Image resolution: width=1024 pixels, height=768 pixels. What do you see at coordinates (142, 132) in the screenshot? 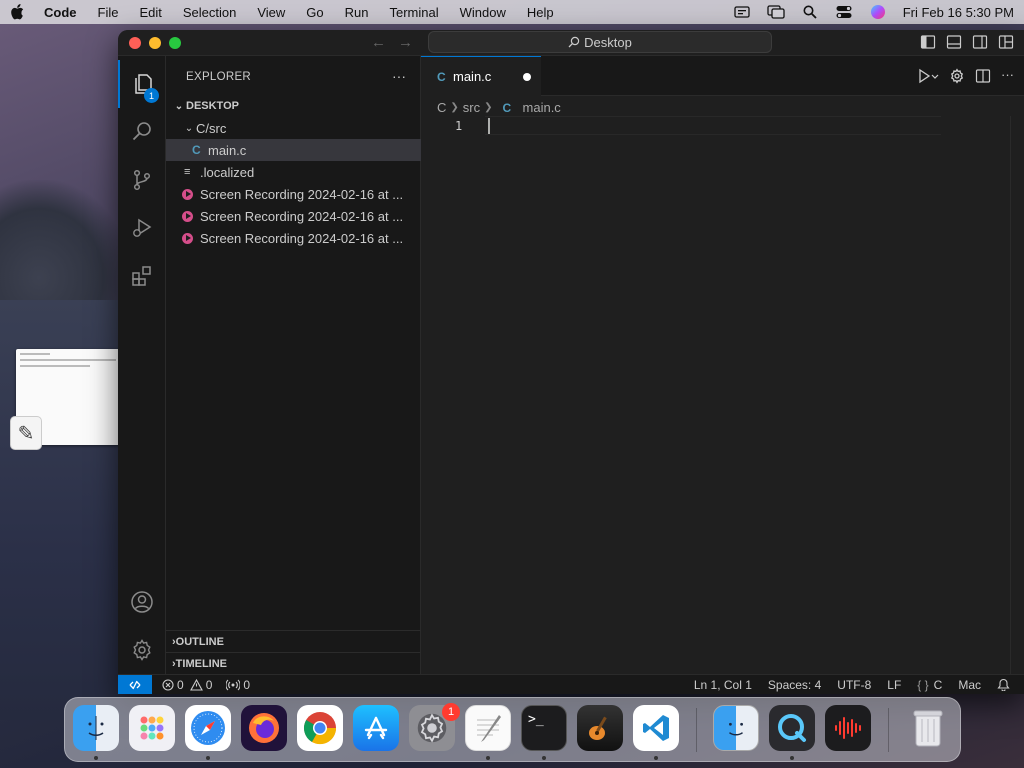
I see `activity-search` at bounding box center [142, 132].